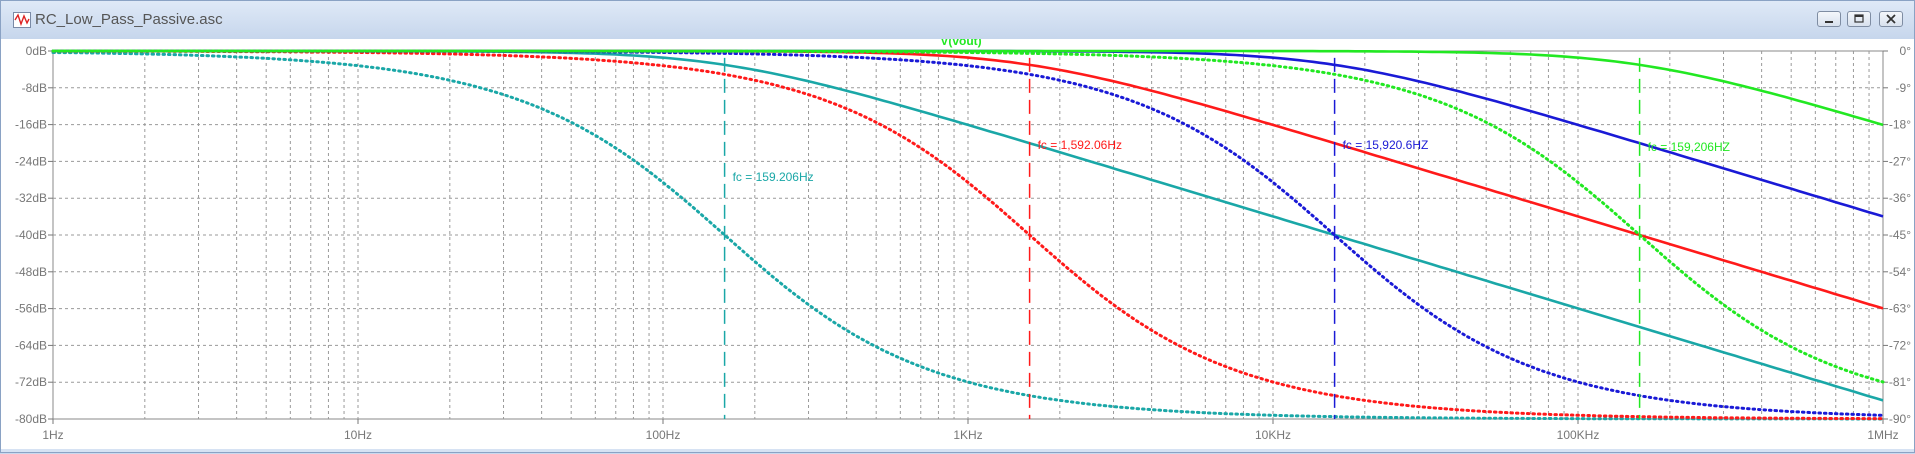 This screenshot has width=1915, height=454. What do you see at coordinates (1578, 435) in the screenshot?
I see `x-tick-label: 100KHz` at bounding box center [1578, 435].